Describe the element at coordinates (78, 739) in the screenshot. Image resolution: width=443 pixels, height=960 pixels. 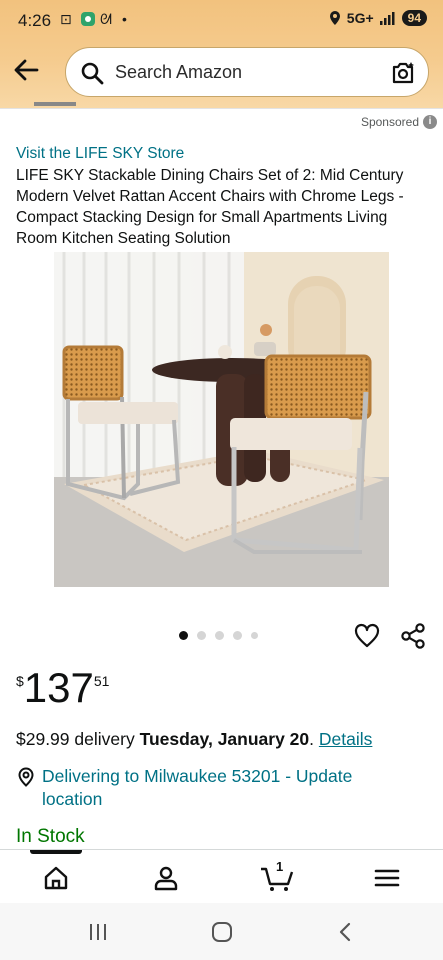
I see `delivery-price: $29.99 delivery` at that location.